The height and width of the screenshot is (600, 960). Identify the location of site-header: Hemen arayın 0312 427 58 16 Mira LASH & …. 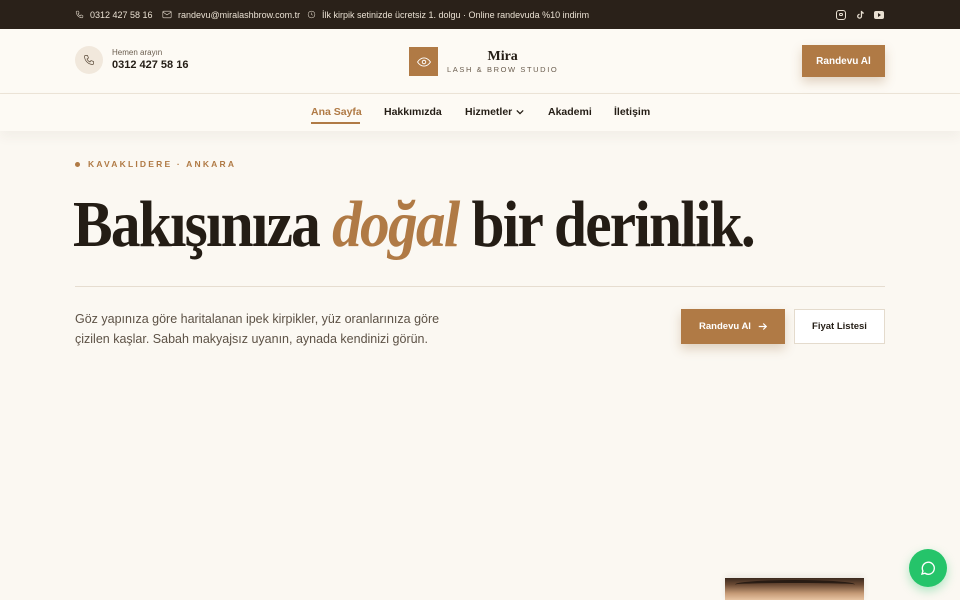
(480, 61).